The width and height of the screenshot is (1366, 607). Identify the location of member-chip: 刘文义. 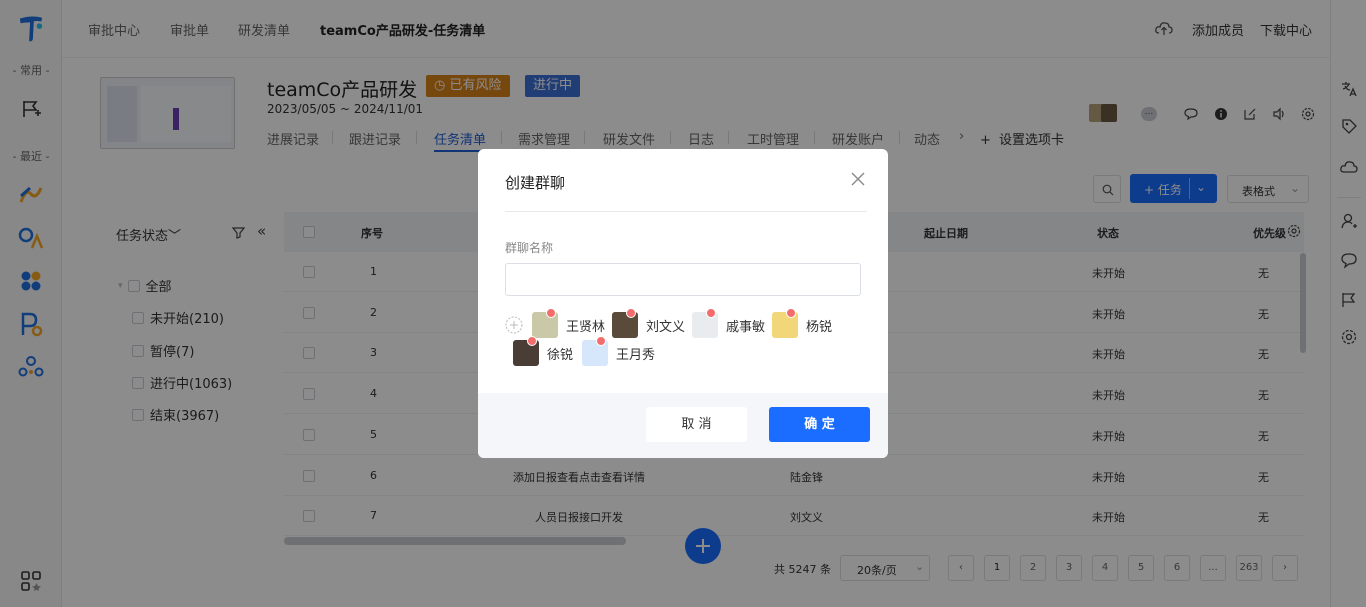
(649, 323).